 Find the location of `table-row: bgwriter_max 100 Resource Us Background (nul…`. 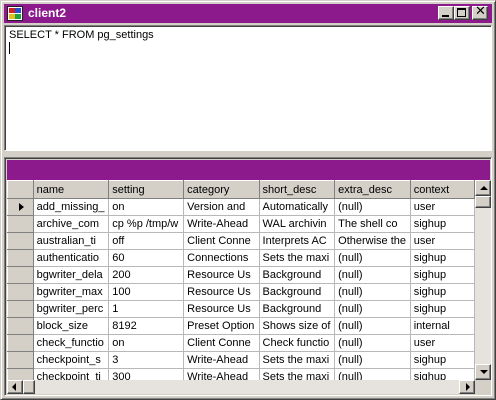

table-row: bgwriter_max 100 Resource Us Background (nul… is located at coordinates (241, 292).